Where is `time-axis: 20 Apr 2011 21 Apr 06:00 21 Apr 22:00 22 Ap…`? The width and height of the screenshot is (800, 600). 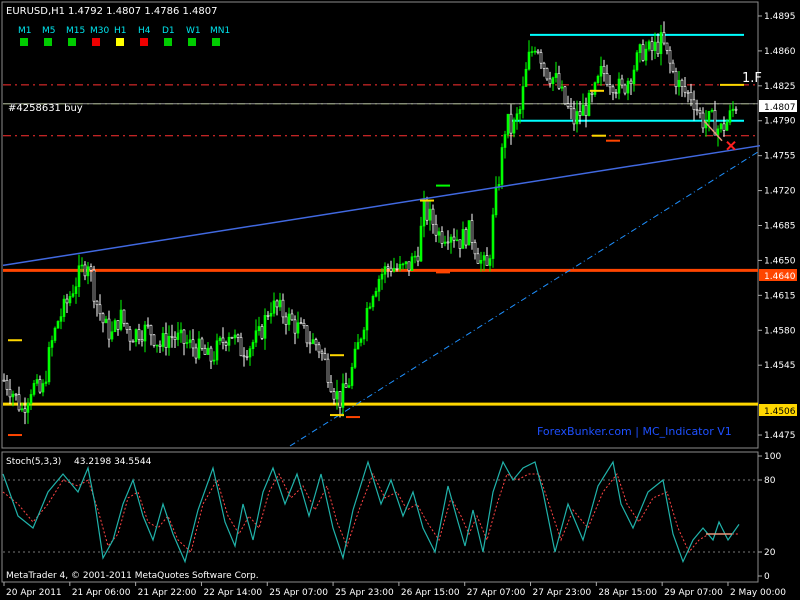 time-axis: 20 Apr 2011 21 Apr 06:00 21 Apr 22:00 22 Ap… is located at coordinates (394, 590).